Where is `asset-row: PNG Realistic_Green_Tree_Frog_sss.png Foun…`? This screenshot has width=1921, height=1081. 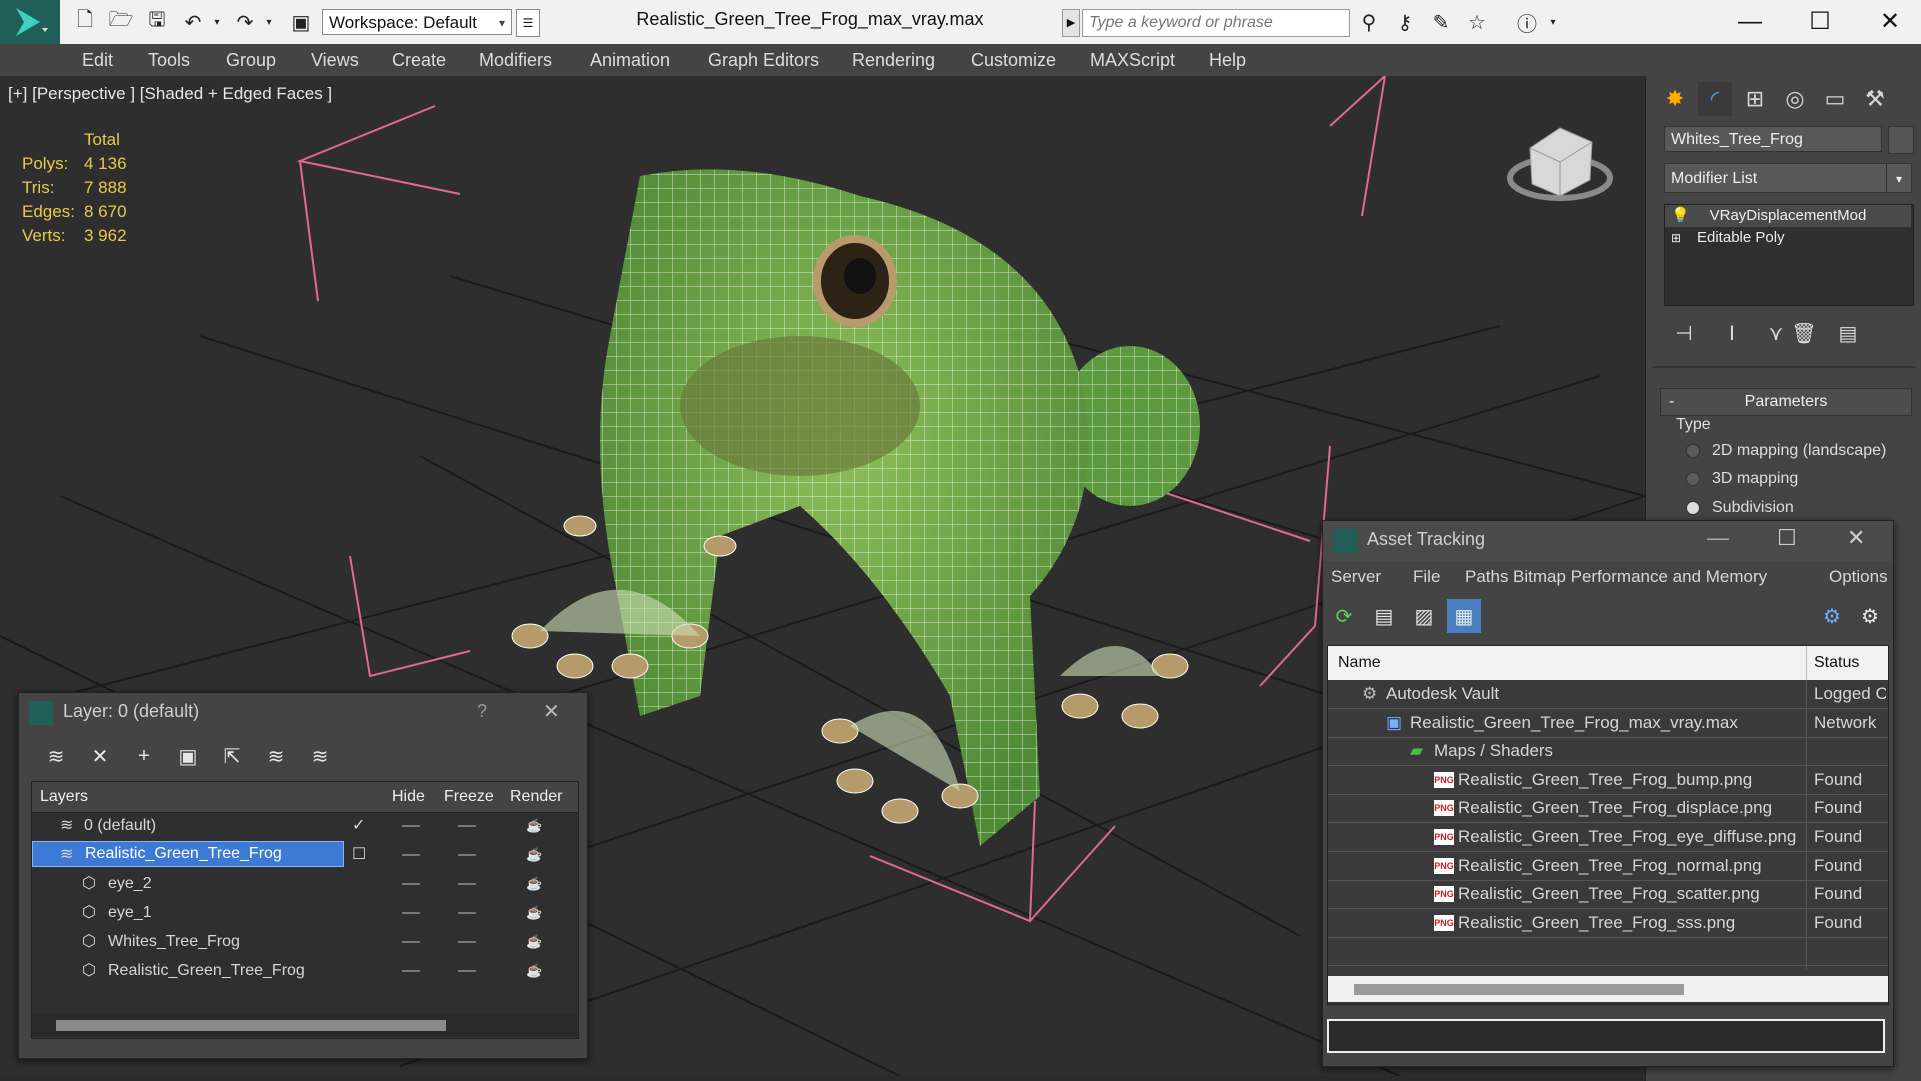
asset-row: PNG Realistic_Green_Tree_Frog_sss.png Foun… is located at coordinates (1608, 923).